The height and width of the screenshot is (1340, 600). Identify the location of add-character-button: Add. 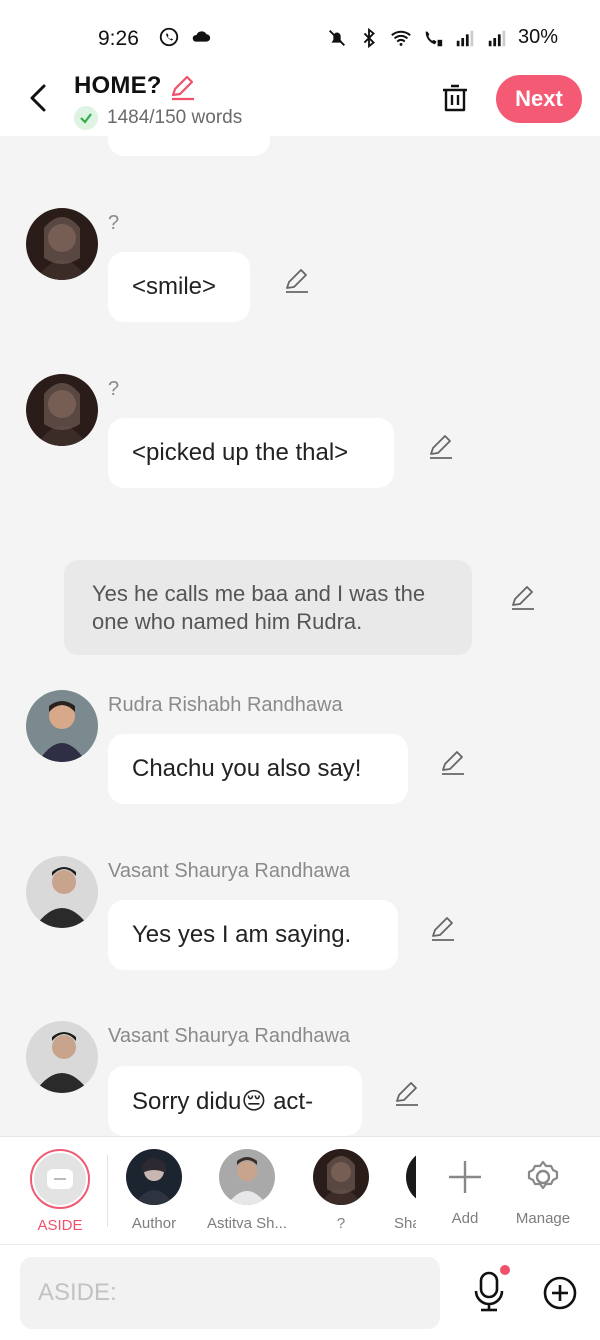
(465, 1188).